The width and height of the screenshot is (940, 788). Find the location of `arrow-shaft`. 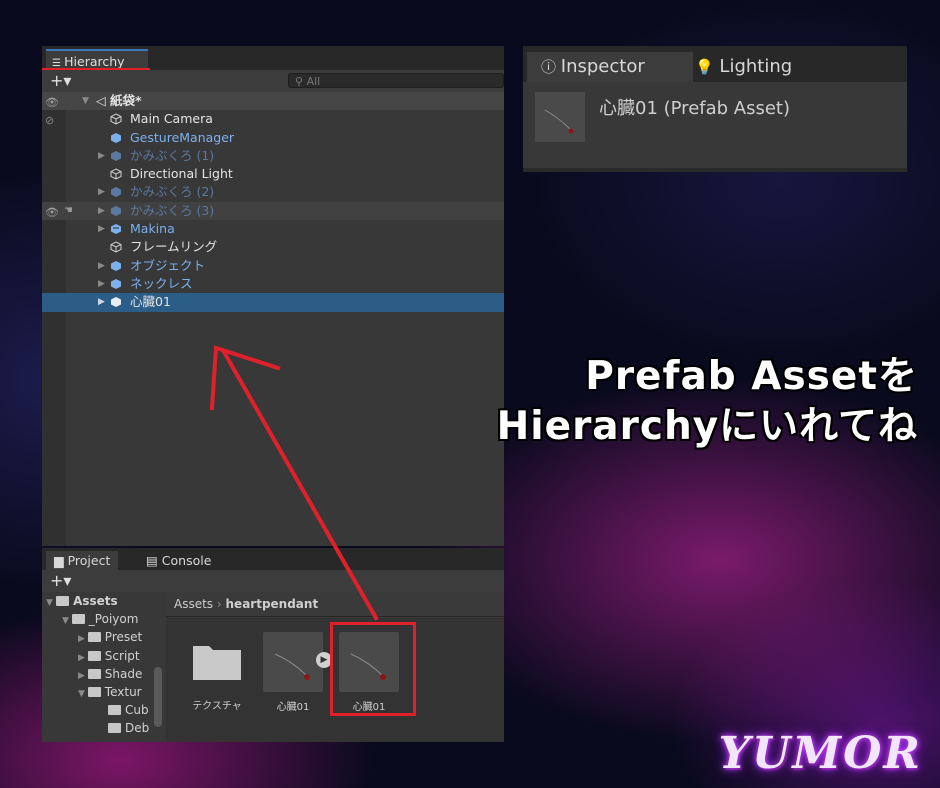

arrow-shaft is located at coordinates (300, 485).